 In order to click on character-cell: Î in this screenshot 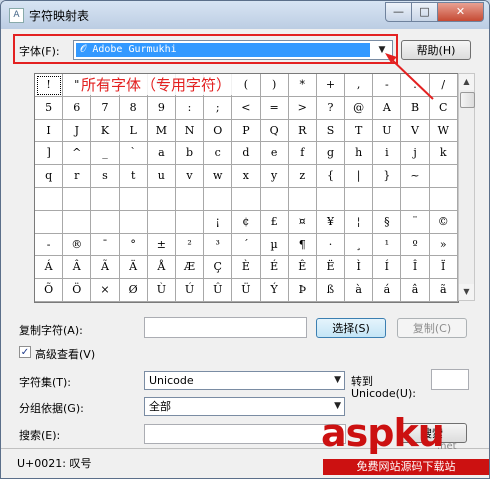, I will do `click(415, 268)`.